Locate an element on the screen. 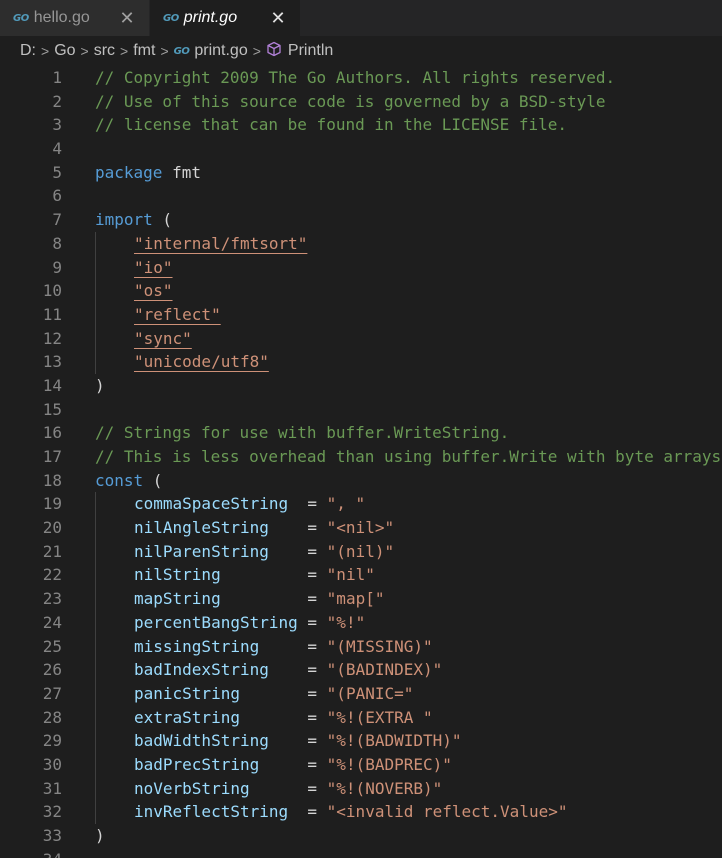 This screenshot has height=858, width=722. code-line: 21 nilParenString = "(nil)" is located at coordinates (361, 551).